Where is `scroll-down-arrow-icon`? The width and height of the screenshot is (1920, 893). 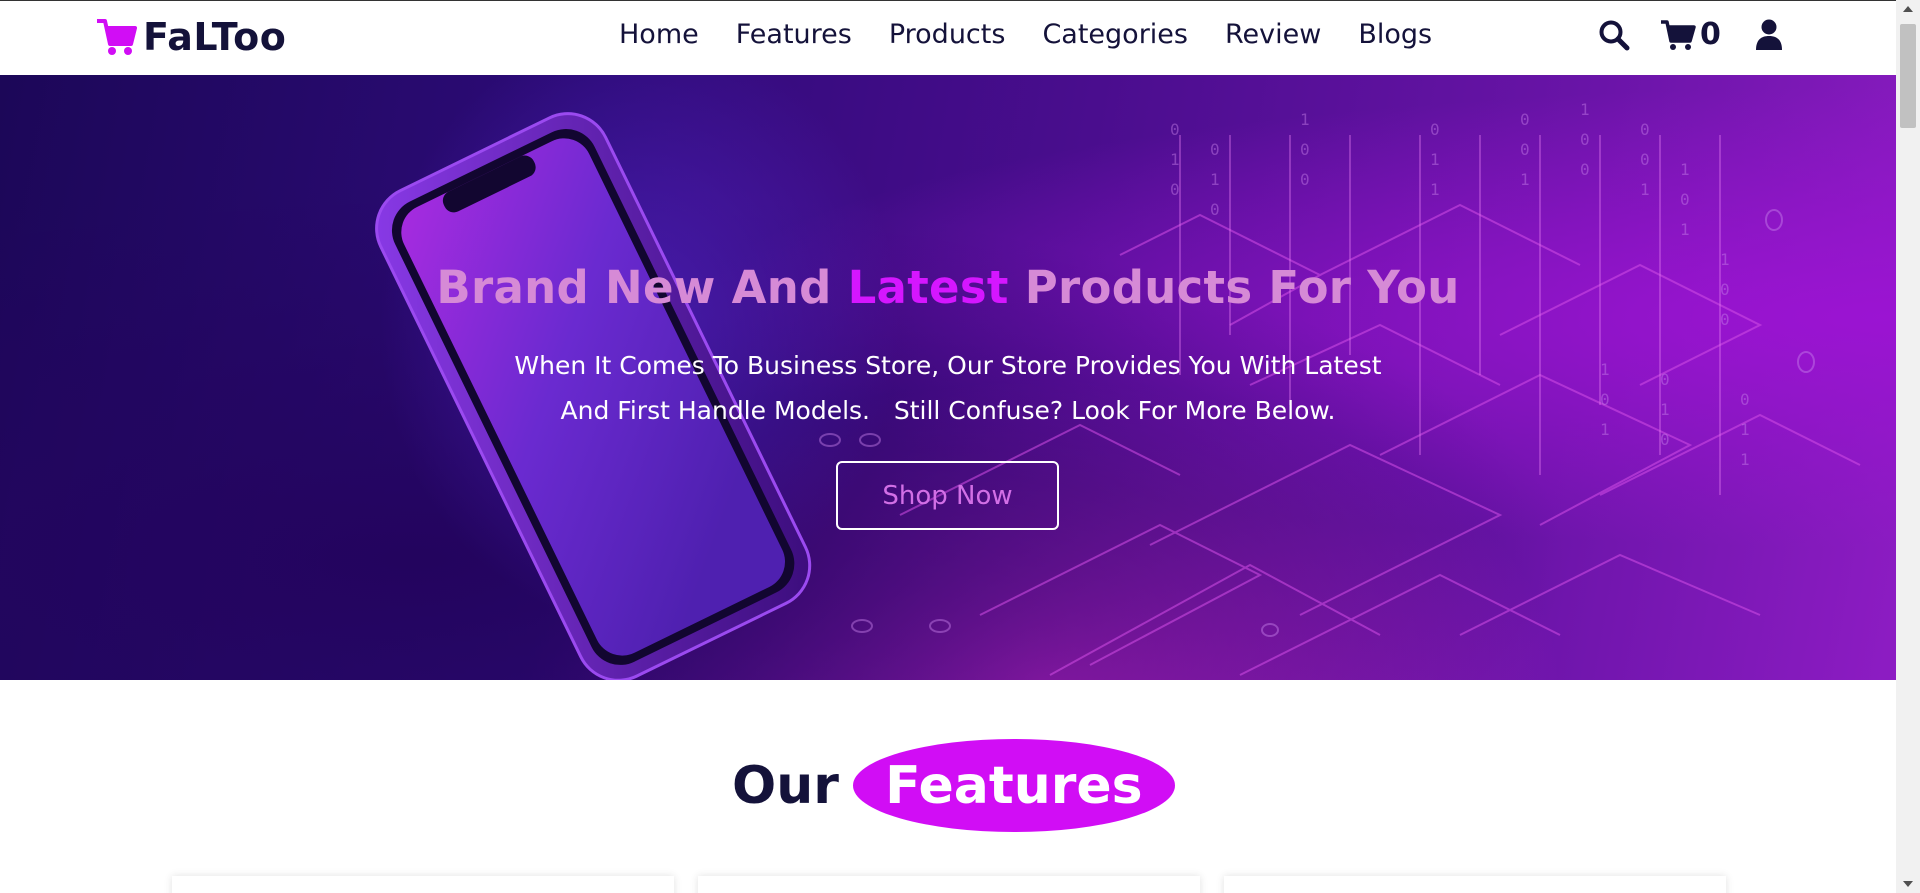 scroll-down-arrow-icon is located at coordinates (1908, 884).